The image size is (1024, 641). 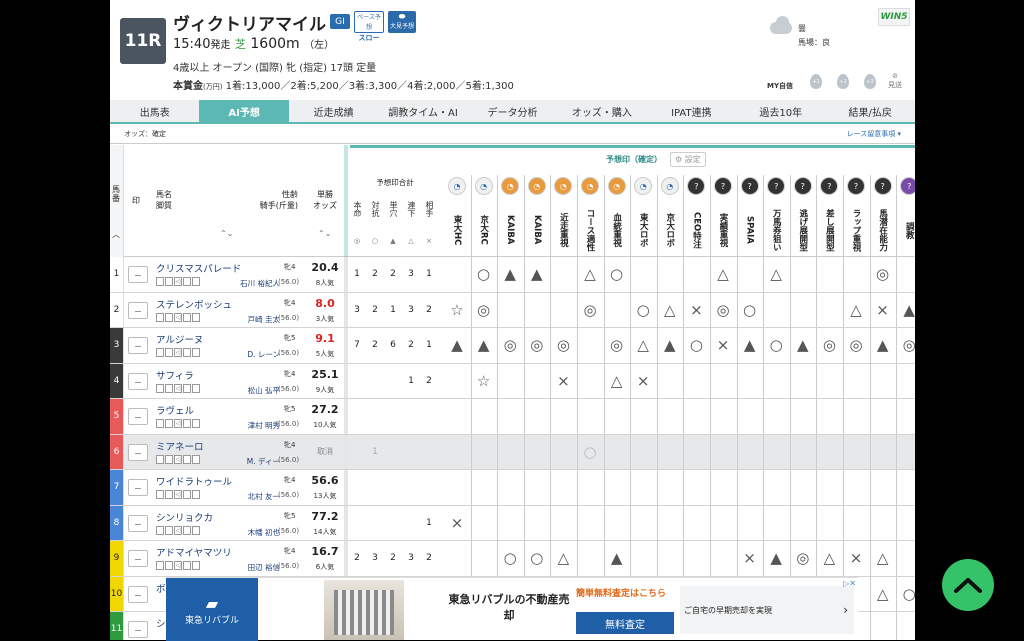 What do you see at coordinates (250, 532) in the screenshot?
I see `jockey-name: 木幡 初也` at bounding box center [250, 532].